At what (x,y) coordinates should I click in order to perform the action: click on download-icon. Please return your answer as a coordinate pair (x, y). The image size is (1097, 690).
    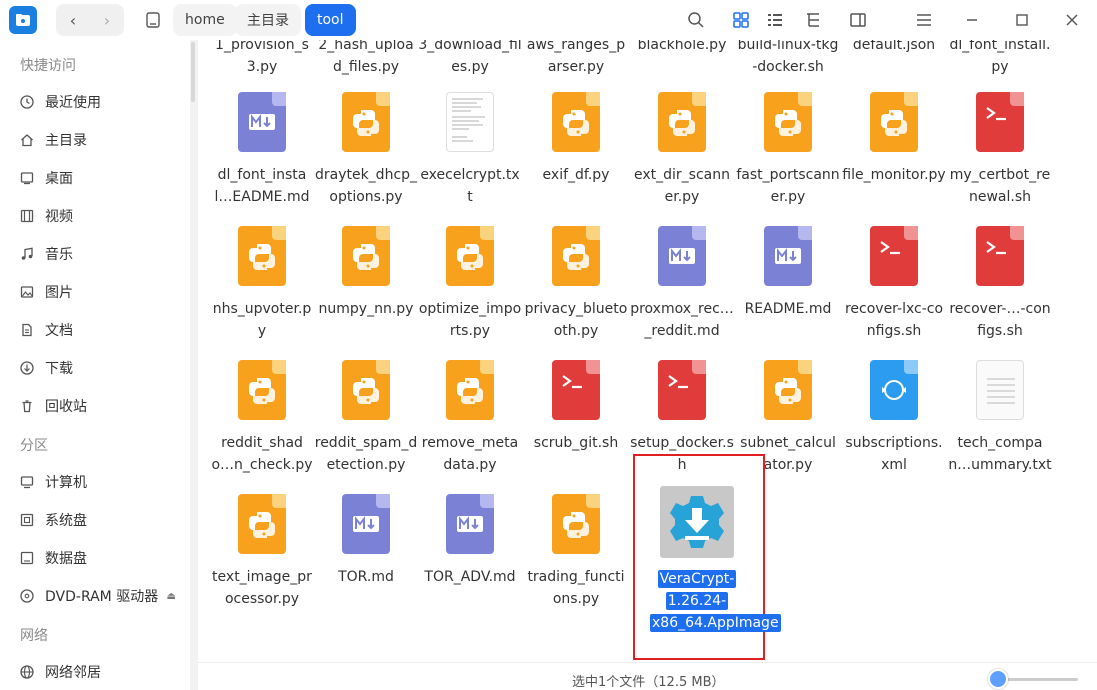
    Looking at the image, I should click on (27, 368).